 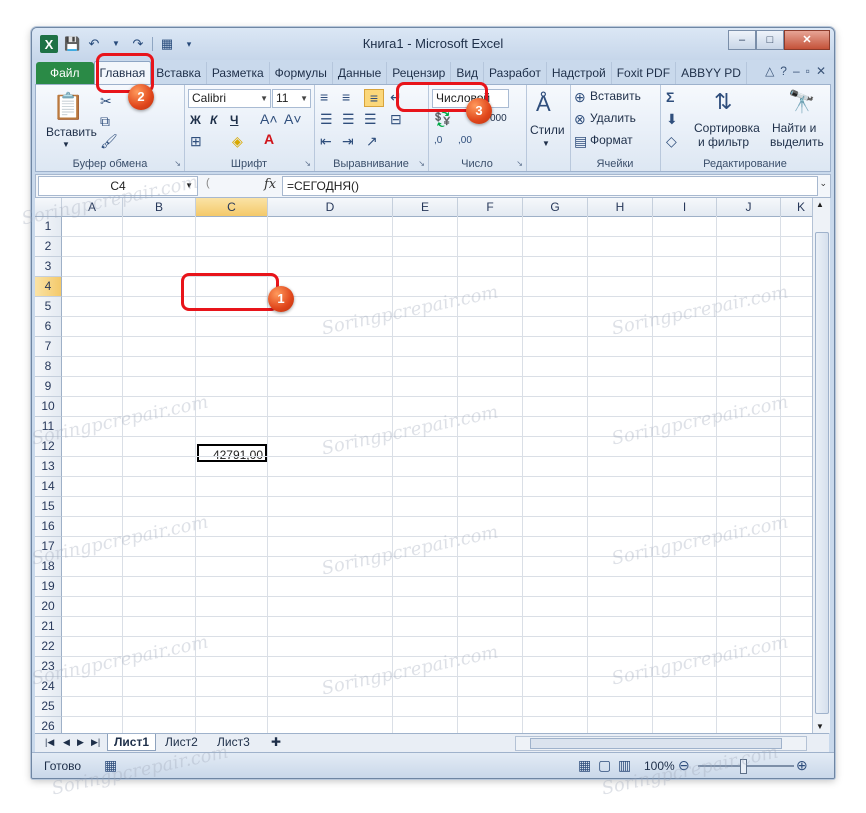 I want to click on fill-icon: ⬇, so click(x=672, y=119).